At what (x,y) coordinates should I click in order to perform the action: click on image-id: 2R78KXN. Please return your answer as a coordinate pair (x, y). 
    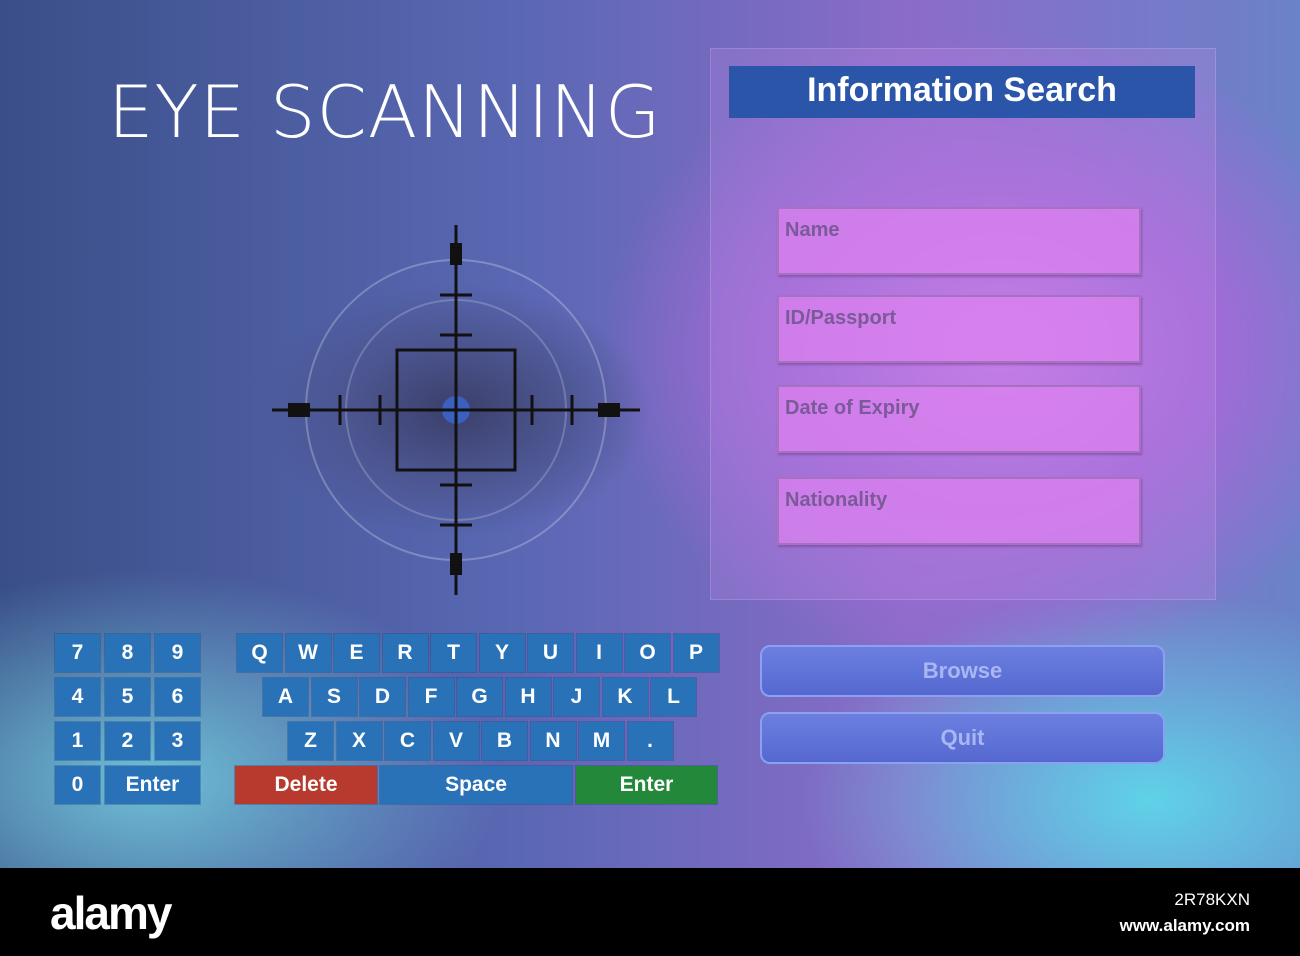
    Looking at the image, I should click on (1212, 899).